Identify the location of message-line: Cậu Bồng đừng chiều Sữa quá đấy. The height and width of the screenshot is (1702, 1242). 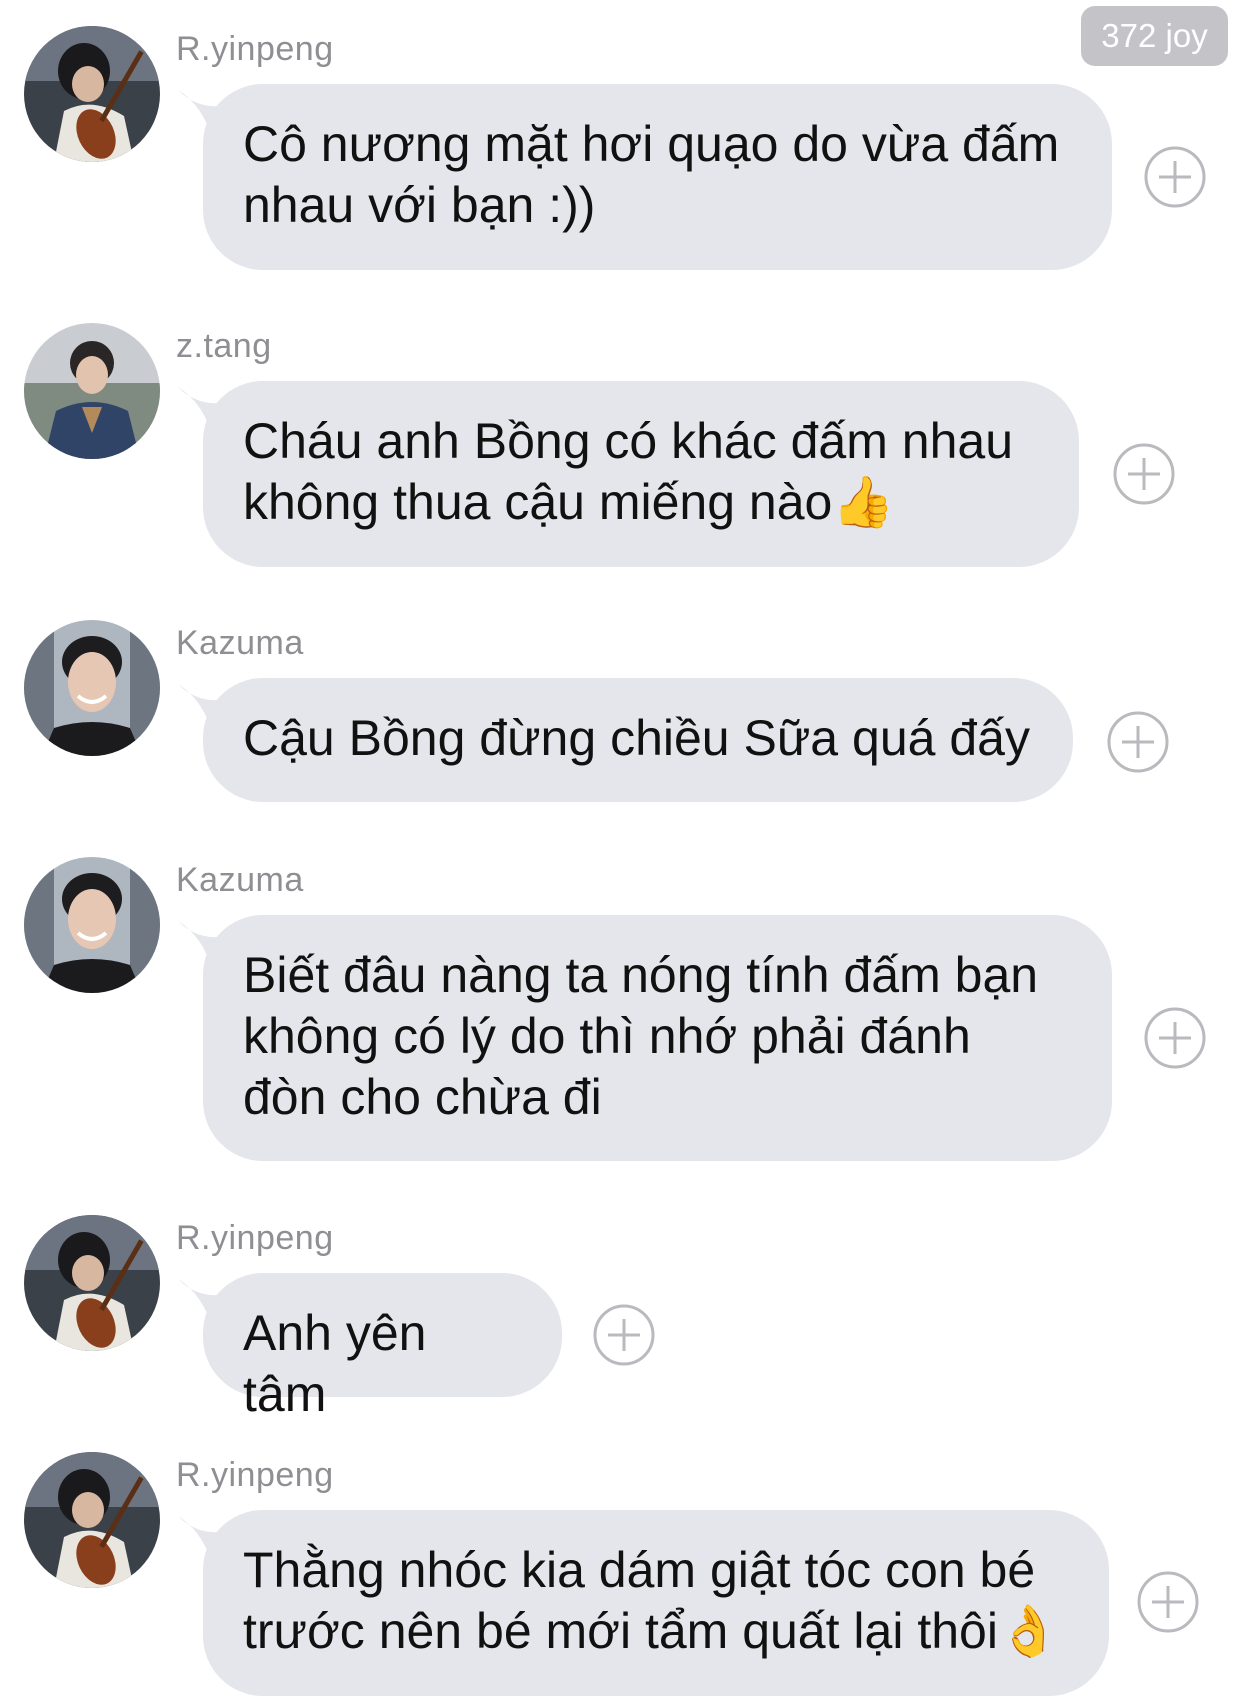
(636, 738).